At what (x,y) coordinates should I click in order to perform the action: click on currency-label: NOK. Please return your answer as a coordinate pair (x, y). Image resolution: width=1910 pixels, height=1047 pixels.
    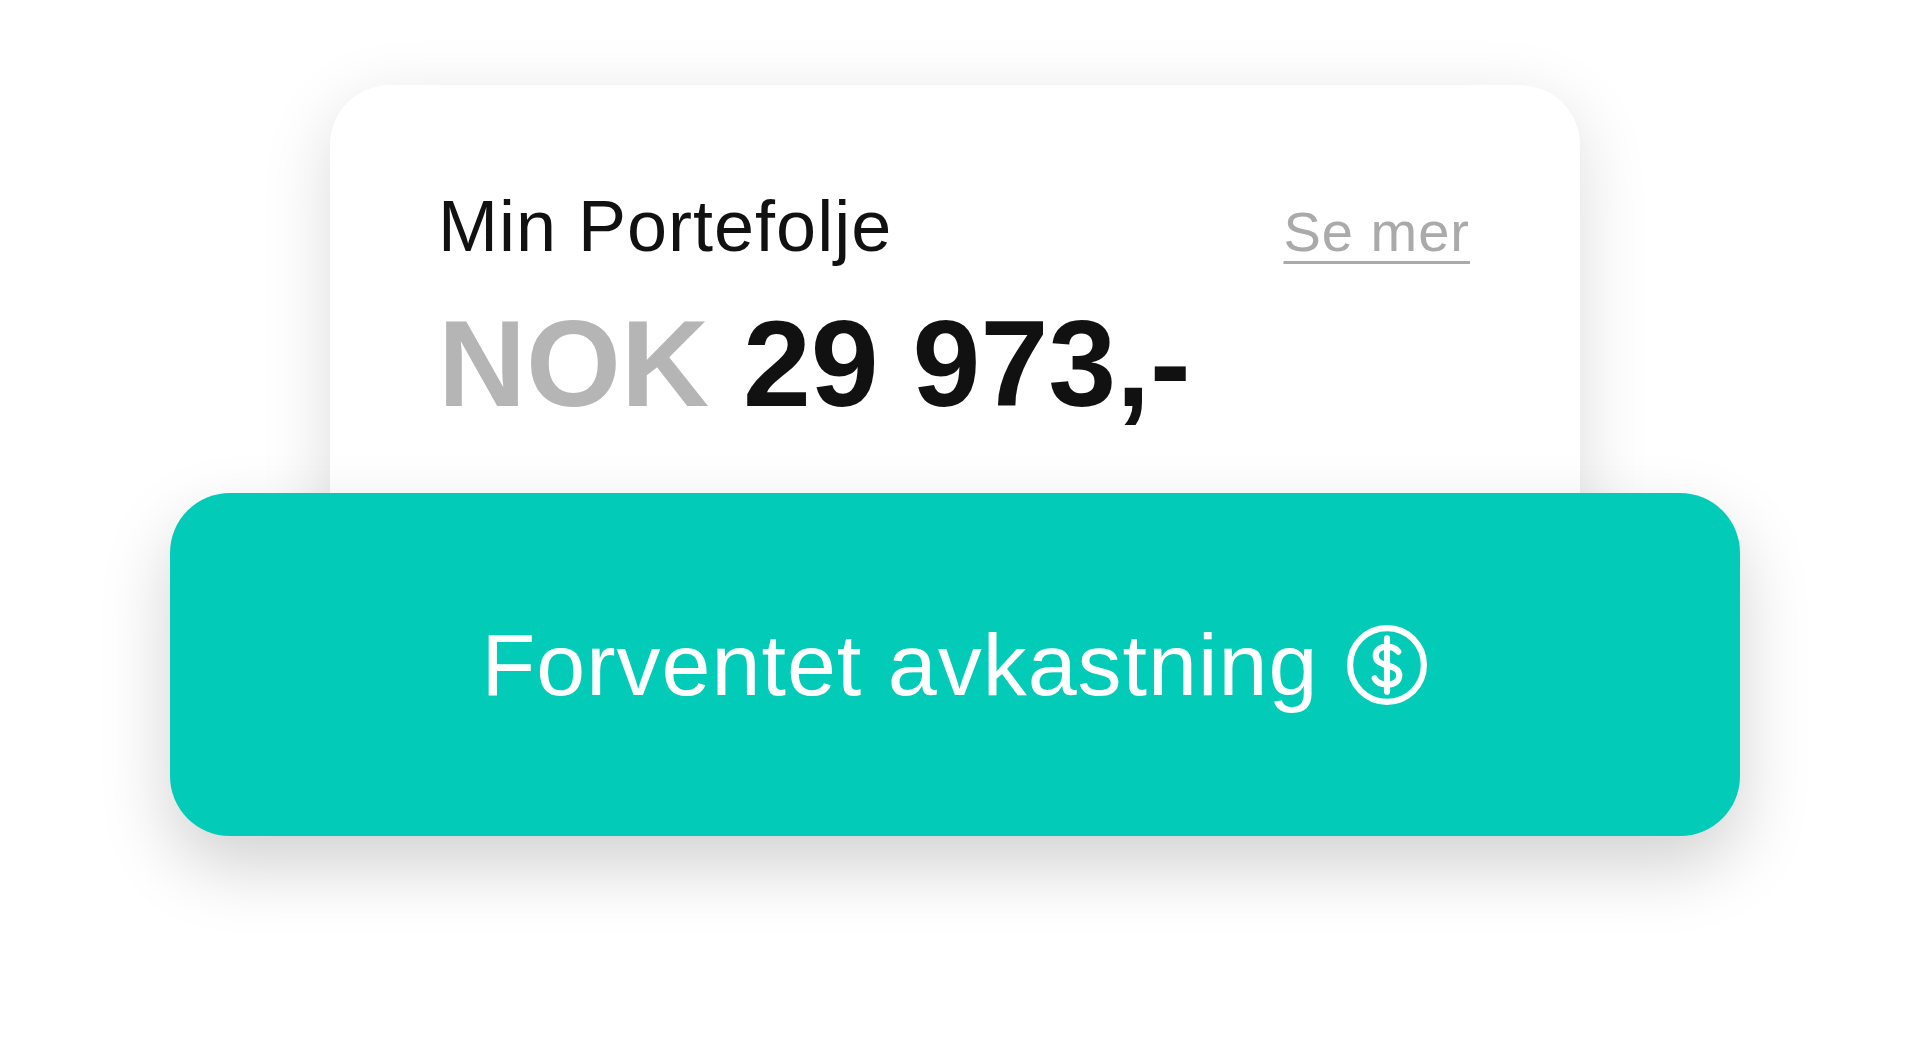
    Looking at the image, I should click on (574, 364).